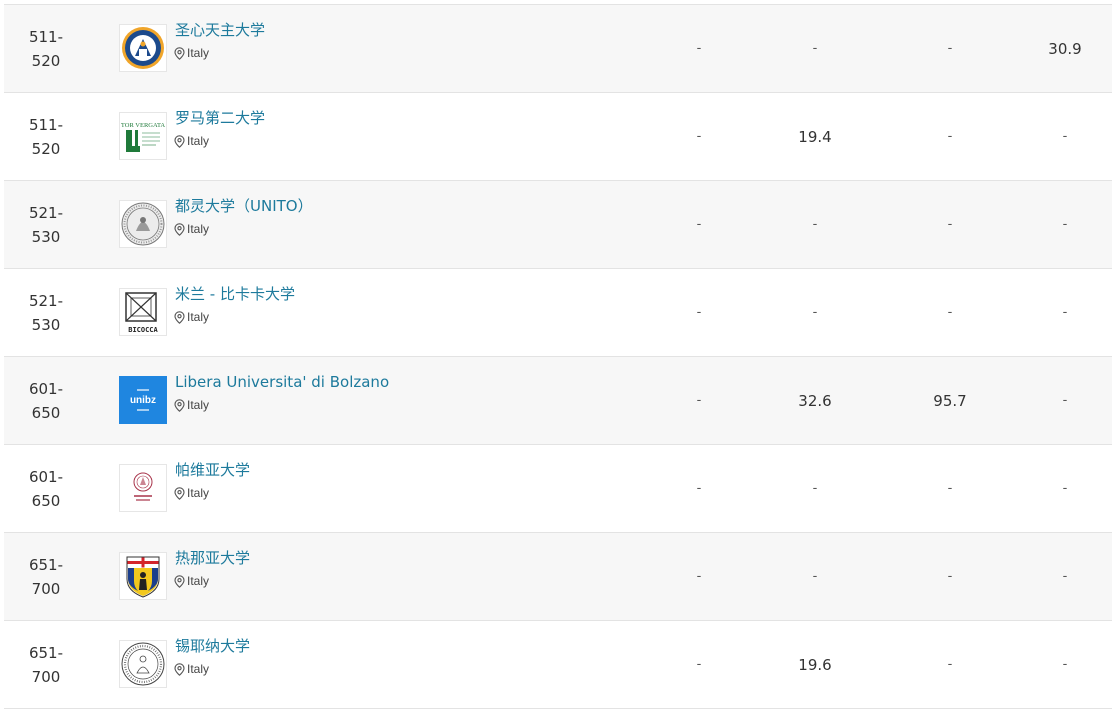 The width and height of the screenshot is (1117, 715). What do you see at coordinates (212, 646) in the screenshot?
I see `university-name-link: 锡耶纳大学` at bounding box center [212, 646].